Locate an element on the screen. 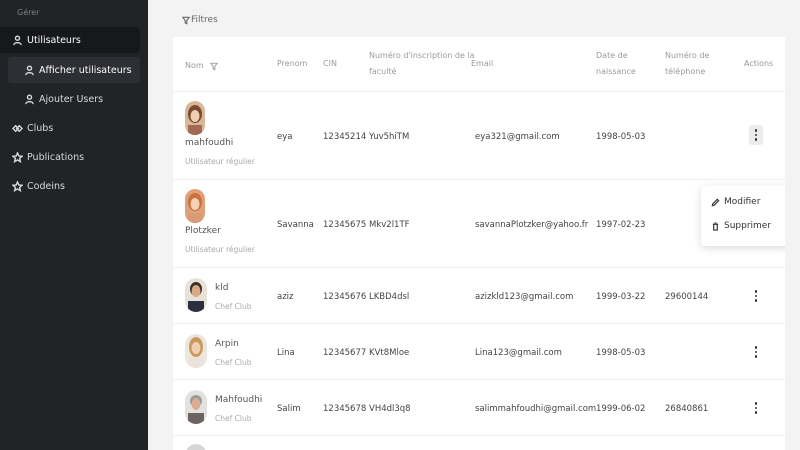 The width and height of the screenshot is (800, 450). cell-cin: 12345214 is located at coordinates (345, 137).